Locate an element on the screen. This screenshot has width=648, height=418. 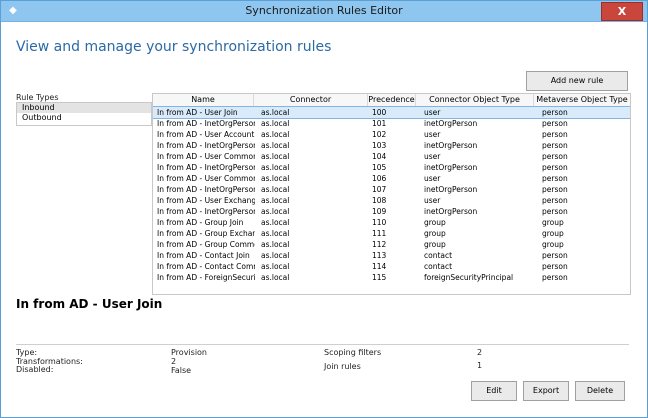
delete-button: Delete is located at coordinates (600, 391).